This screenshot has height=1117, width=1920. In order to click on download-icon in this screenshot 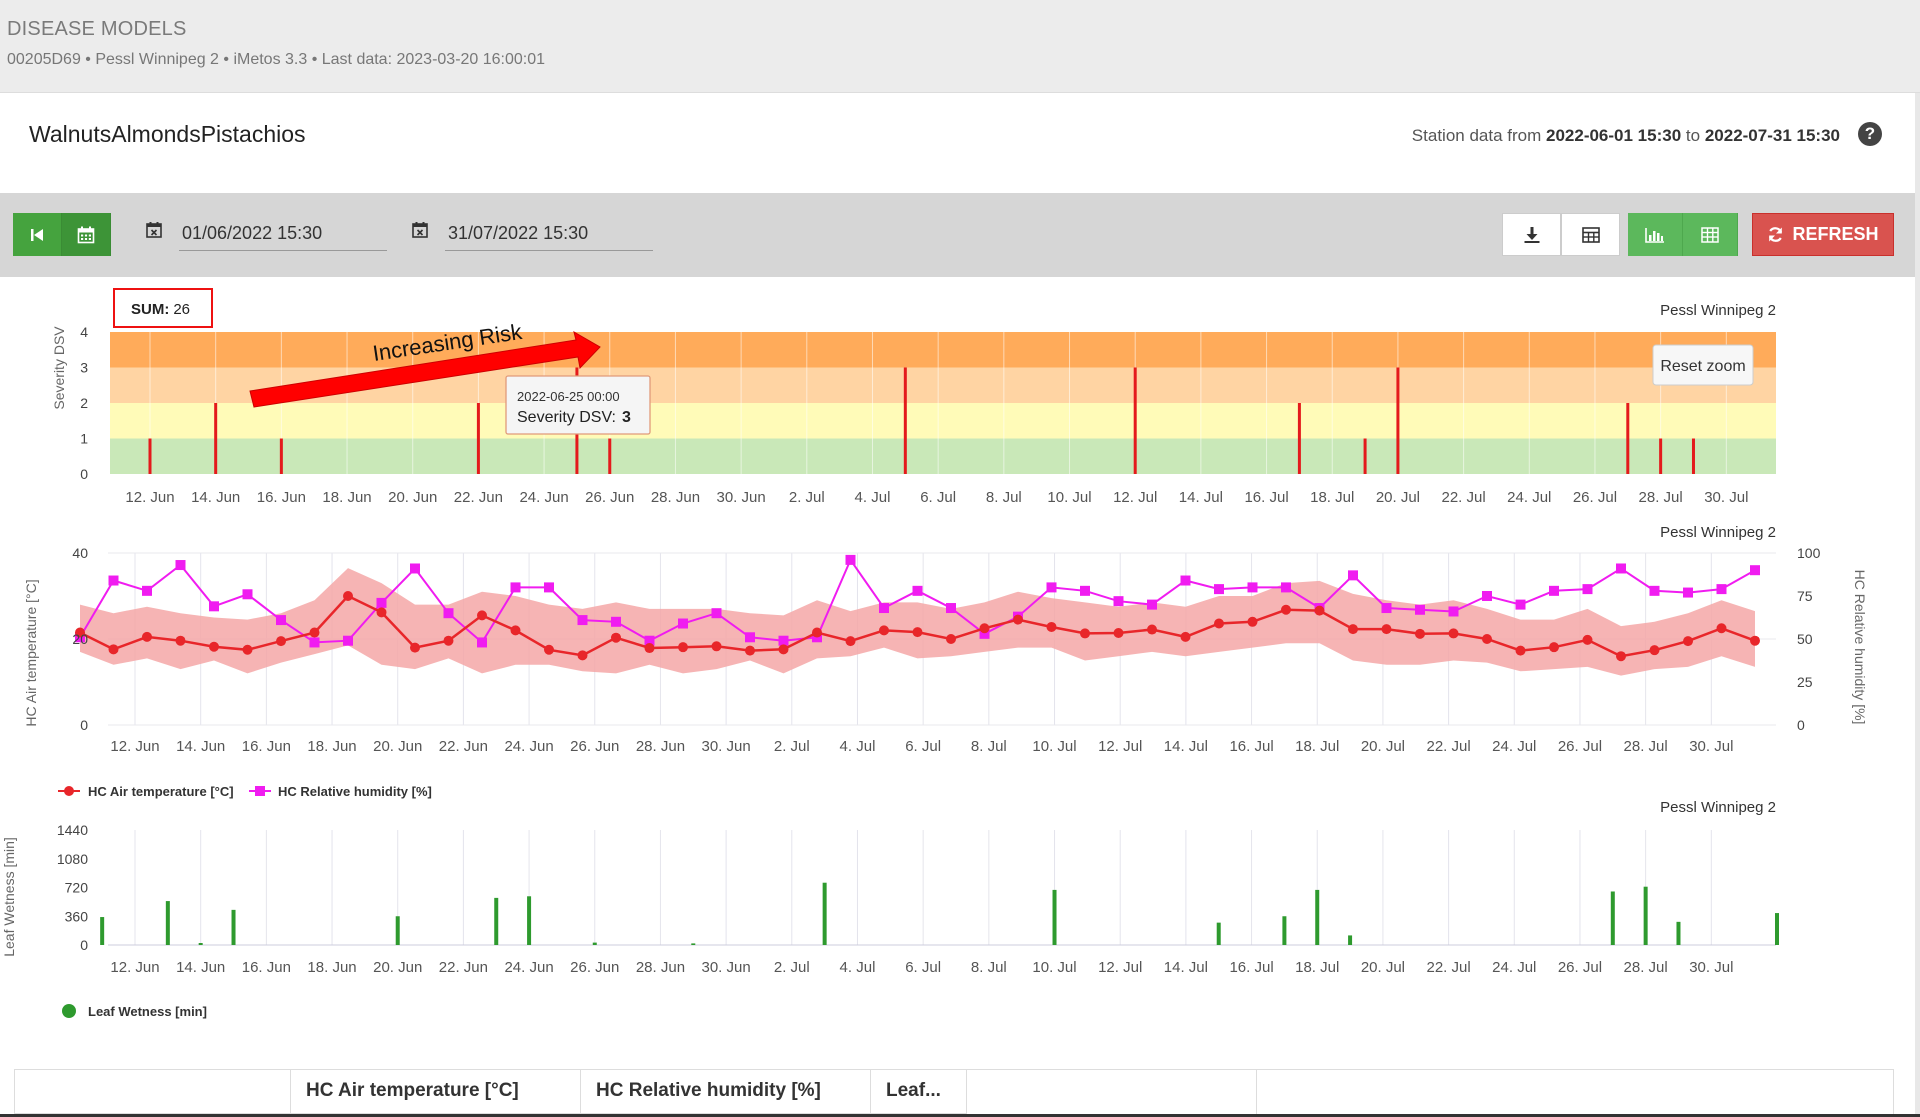, I will do `click(1531, 234)`.